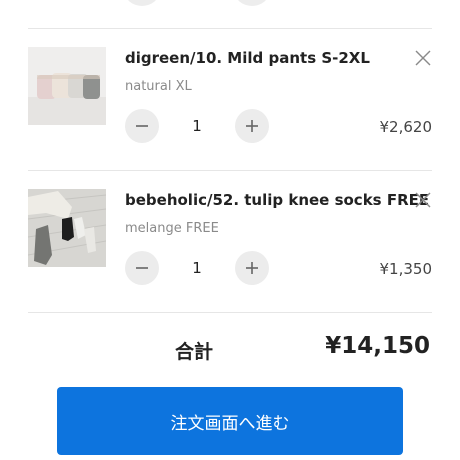 This screenshot has height=460, width=460. What do you see at coordinates (252, 3) in the screenshot?
I see `previous-item-plus-button` at bounding box center [252, 3].